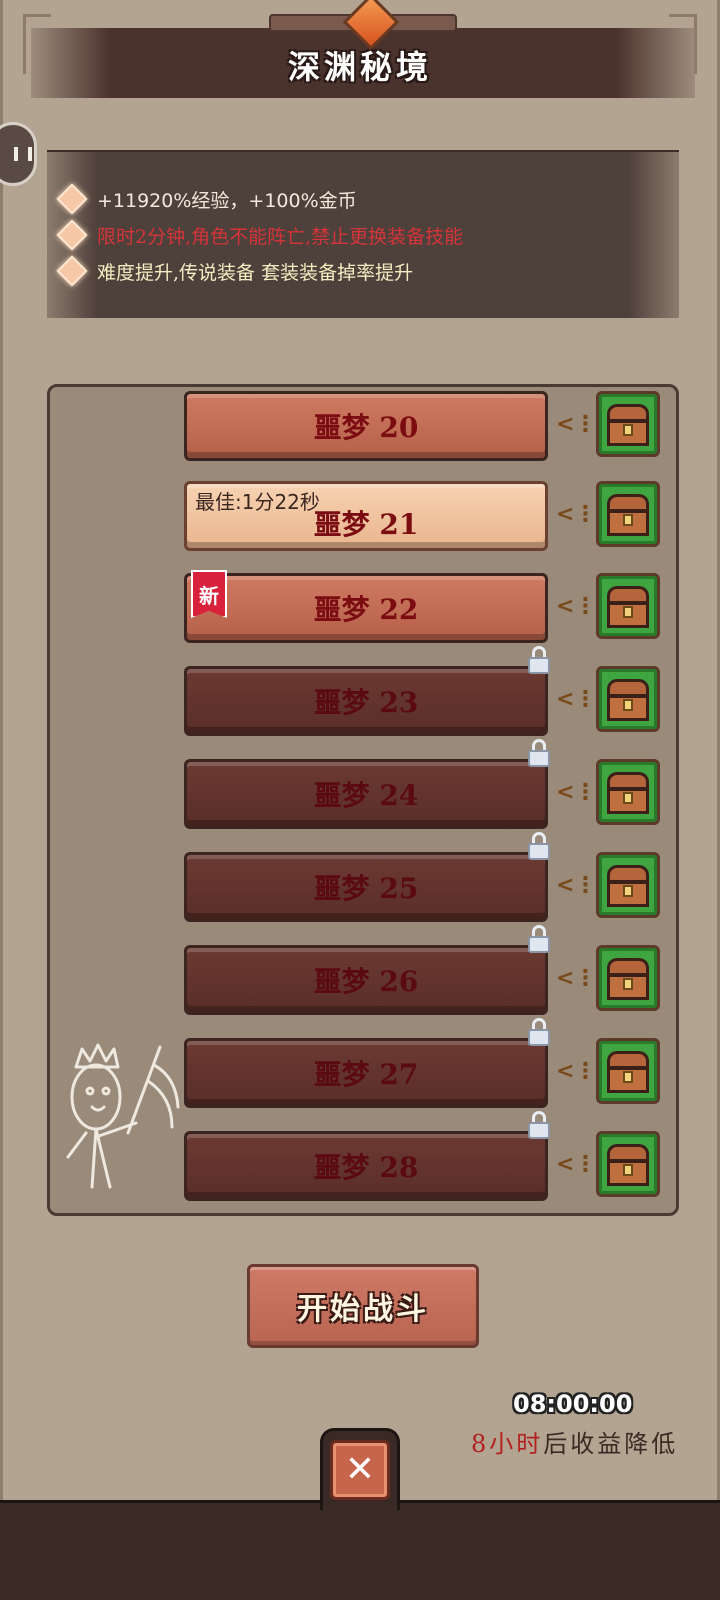  I want to click on level-label: 噩梦 26, so click(366, 981).